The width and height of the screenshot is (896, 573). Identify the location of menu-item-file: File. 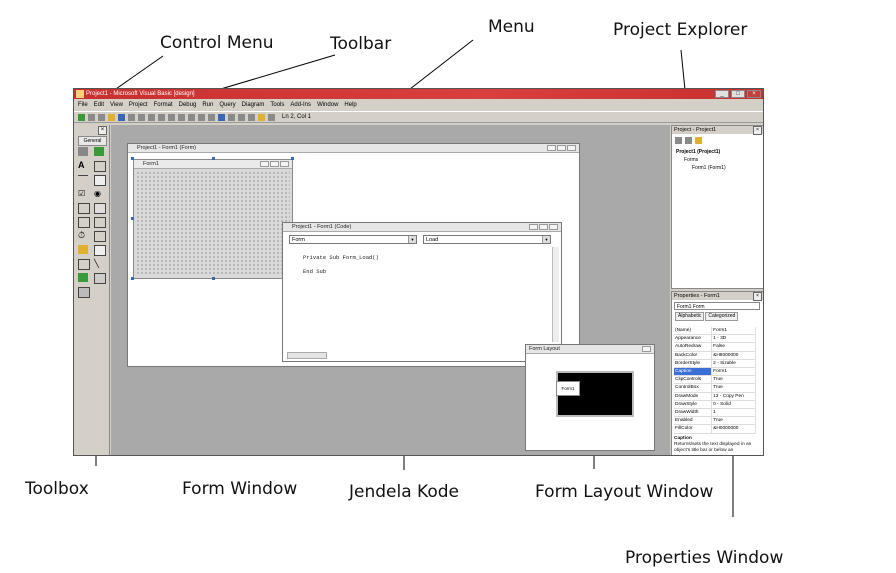
(83, 105).